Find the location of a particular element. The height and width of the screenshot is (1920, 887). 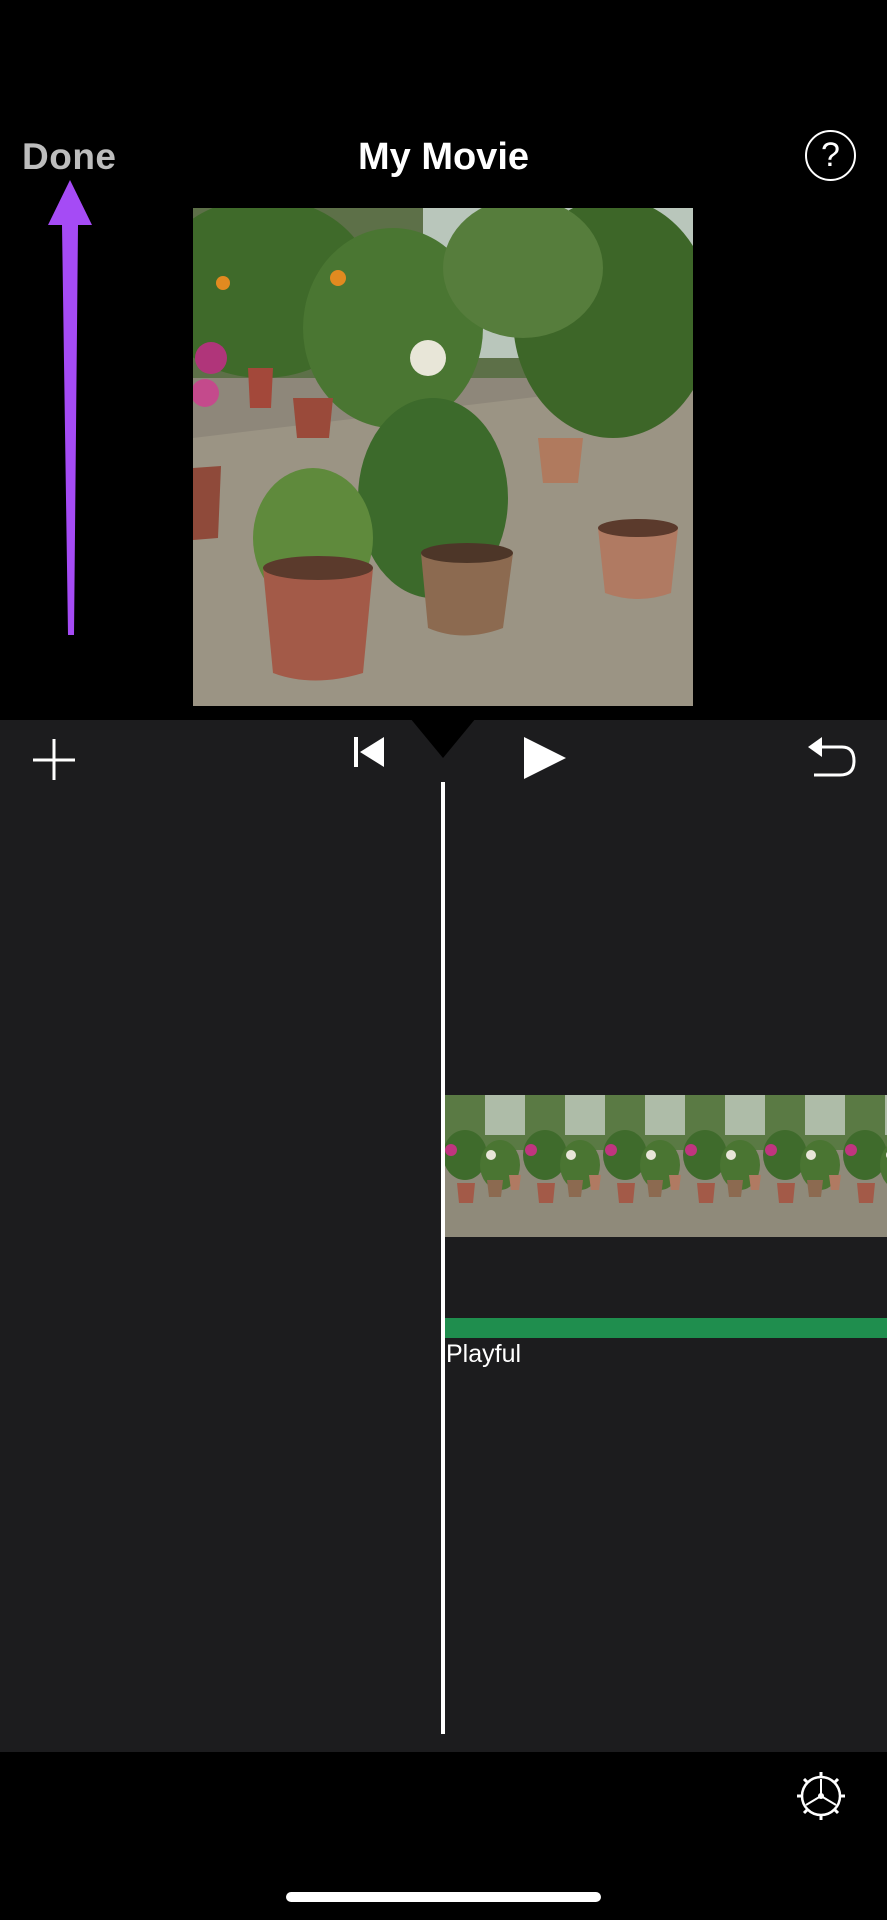

skip-to-start-icon is located at coordinates (369, 752).